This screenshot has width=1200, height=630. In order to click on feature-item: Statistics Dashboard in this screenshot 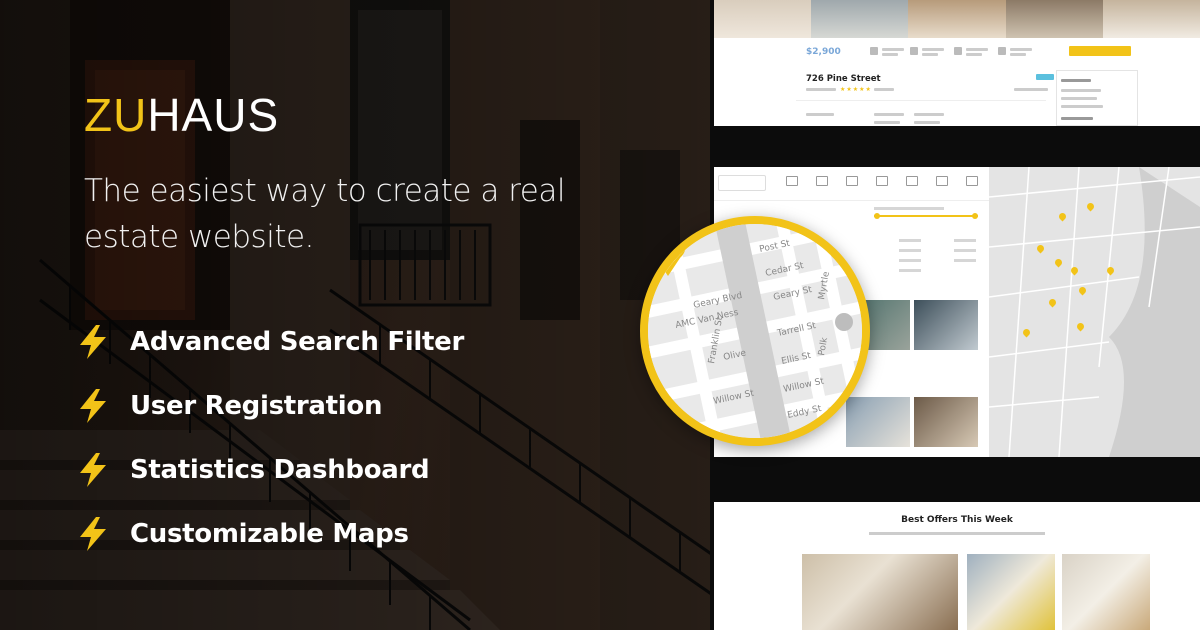, I will do `click(271, 470)`.